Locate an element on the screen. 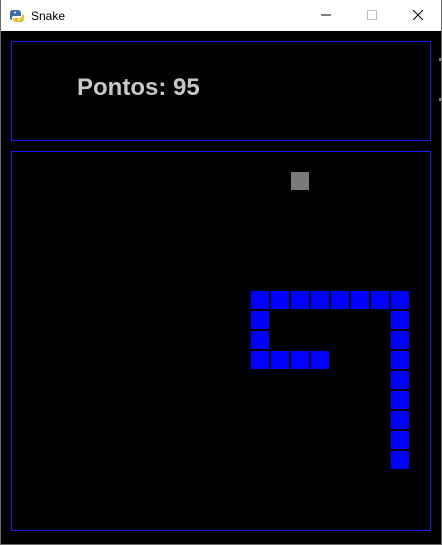 The width and height of the screenshot is (442, 545). close-button is located at coordinates (418, 15).